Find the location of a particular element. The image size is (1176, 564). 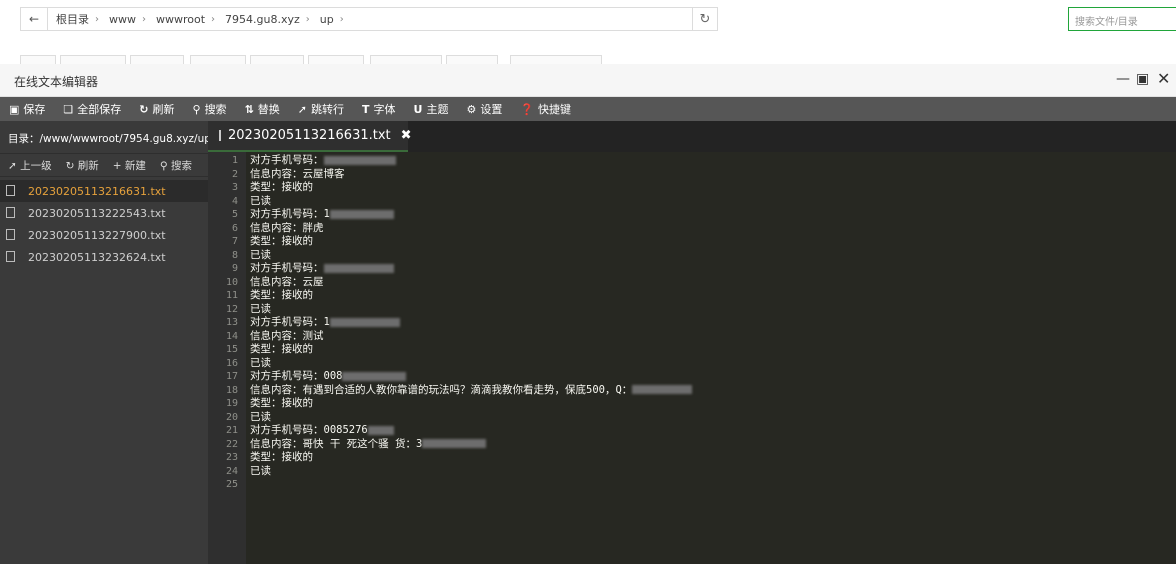

refresh-icon: ↻ is located at coordinates (704, 19).